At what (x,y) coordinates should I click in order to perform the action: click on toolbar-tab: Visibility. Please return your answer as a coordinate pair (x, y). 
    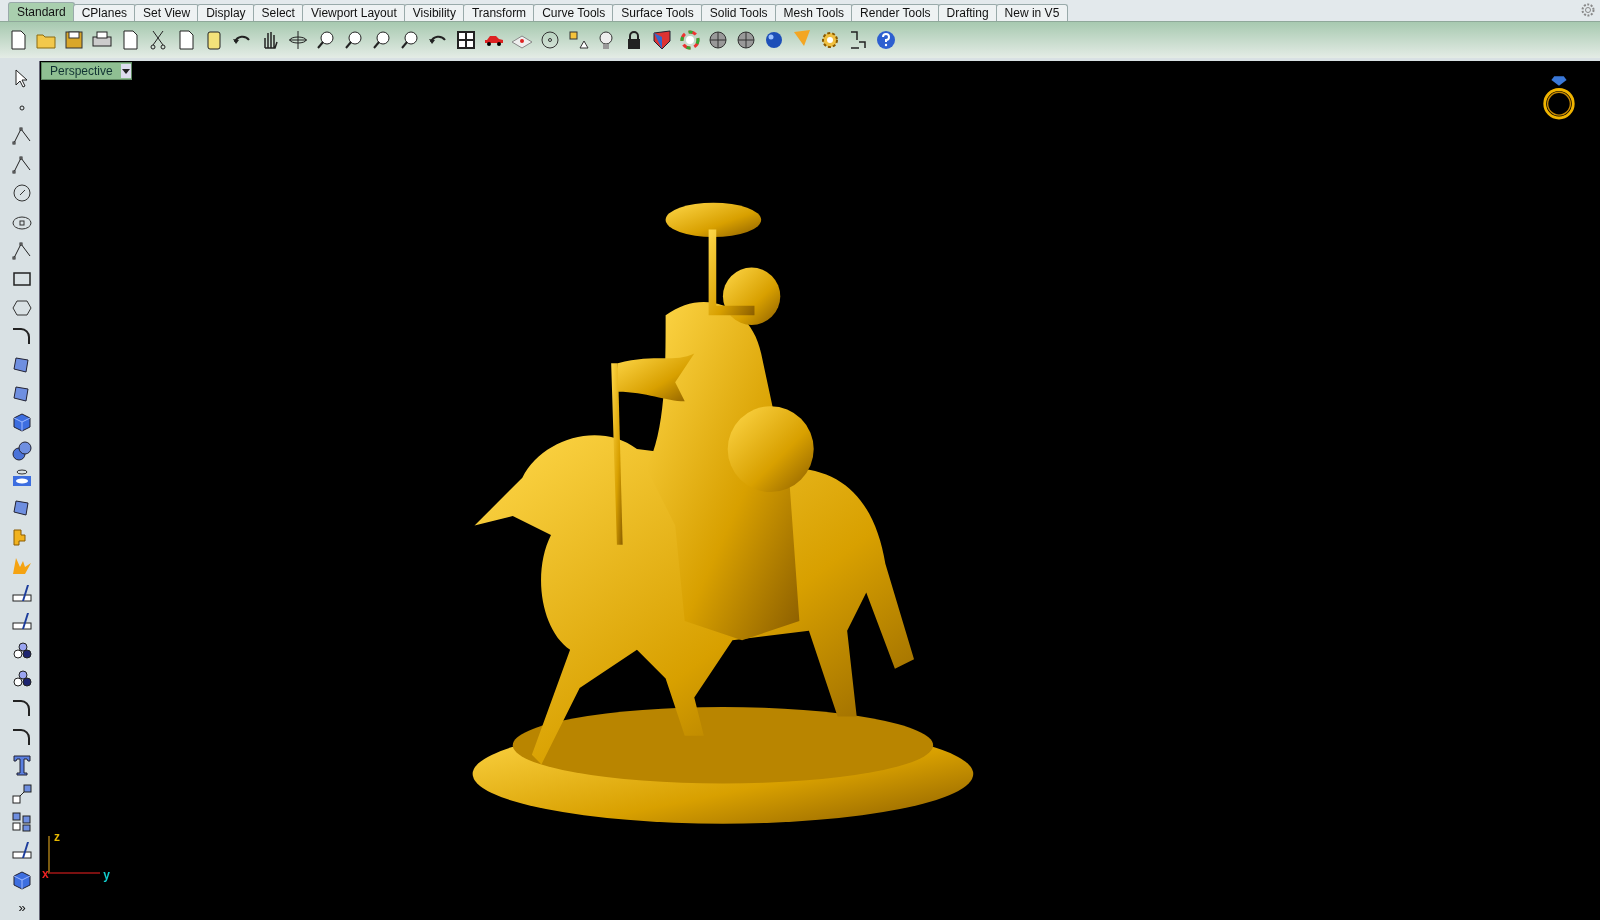
    Looking at the image, I should click on (434, 12).